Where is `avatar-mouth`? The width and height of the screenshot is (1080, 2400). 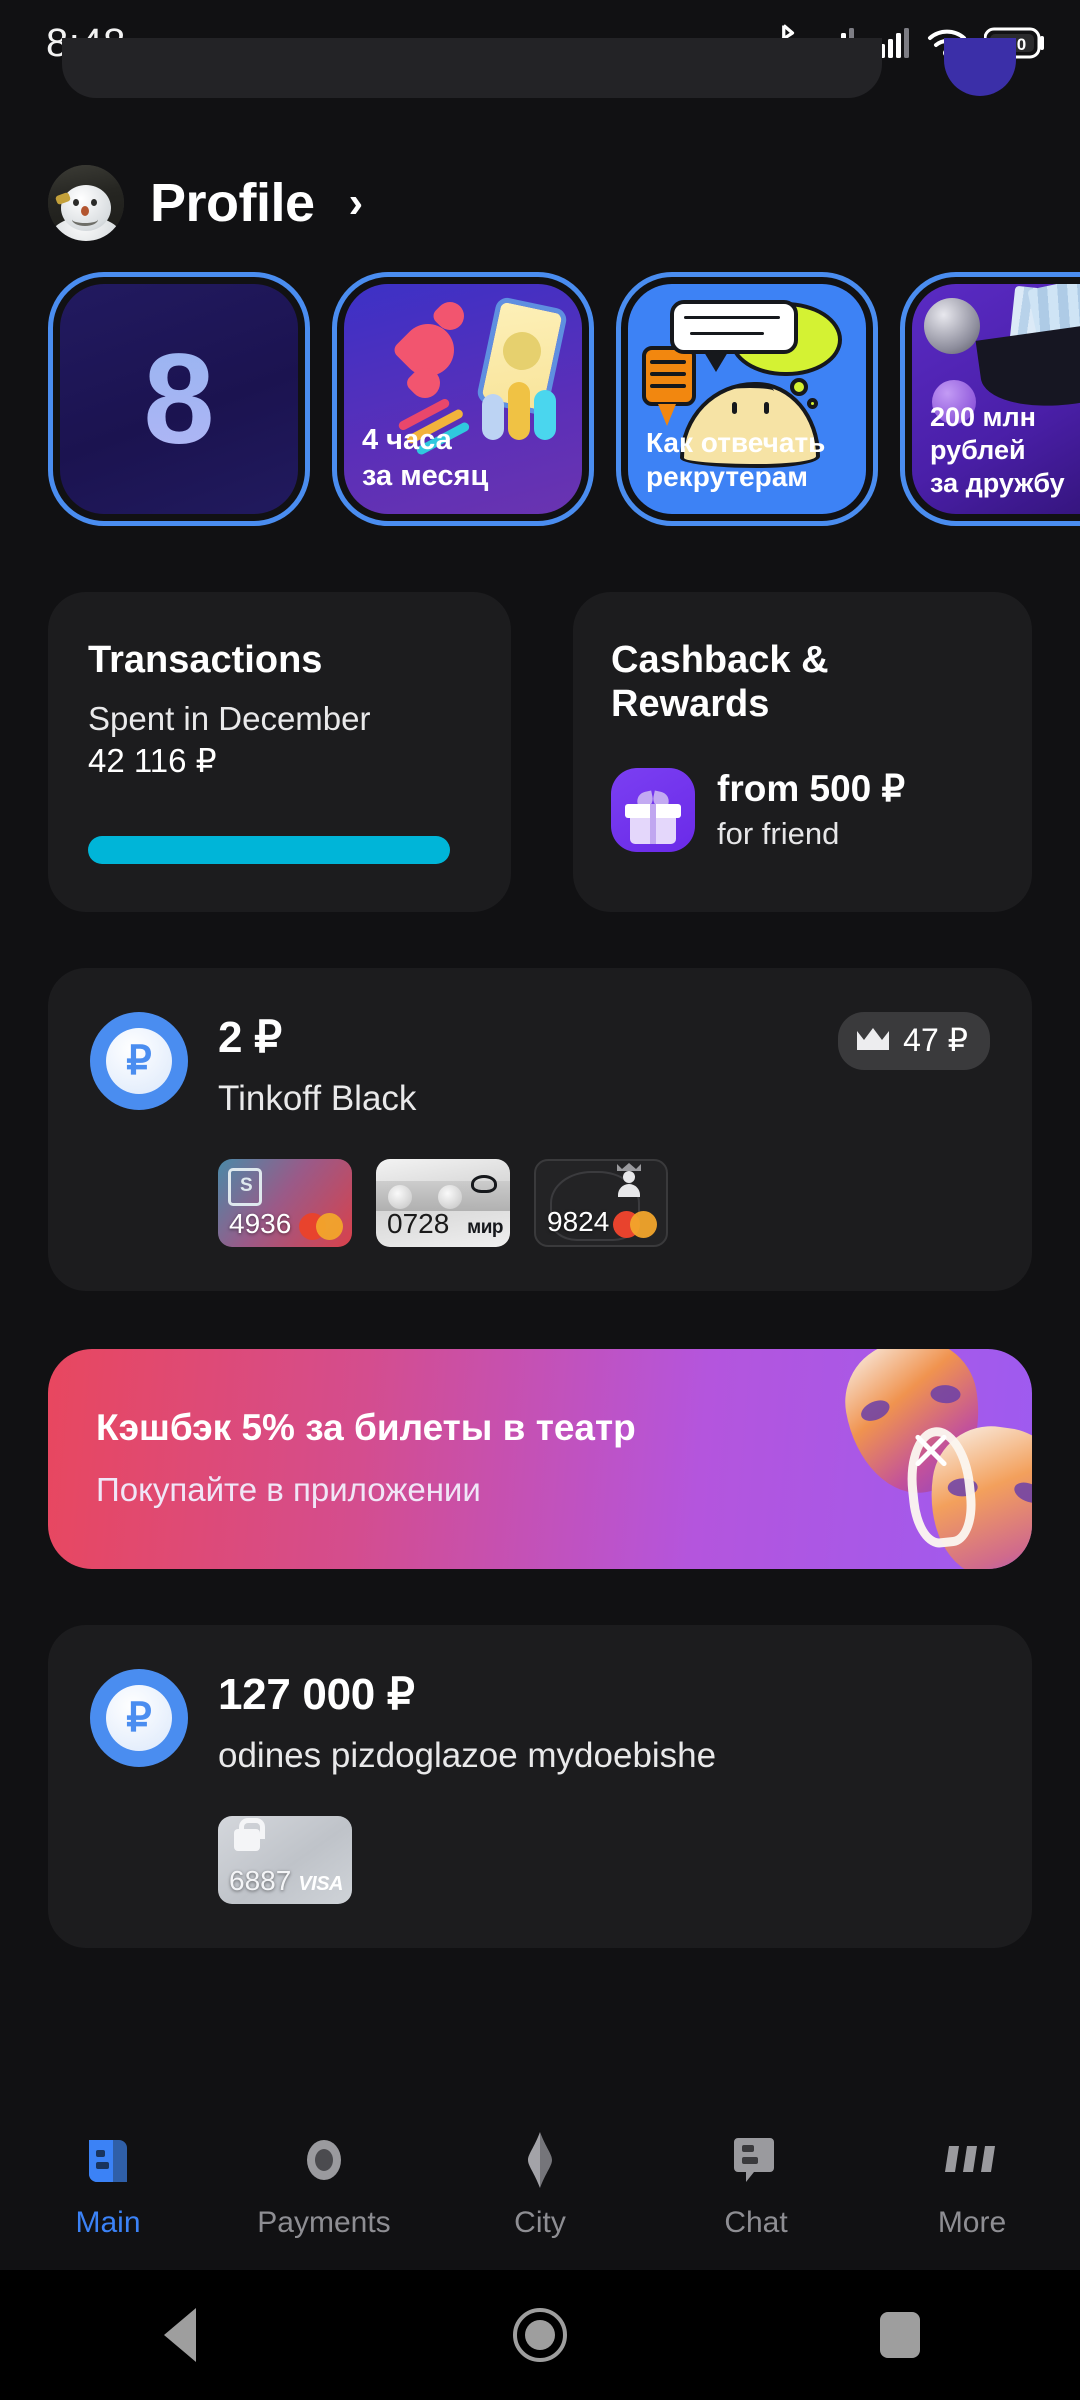 avatar-mouth is located at coordinates (85, 219).